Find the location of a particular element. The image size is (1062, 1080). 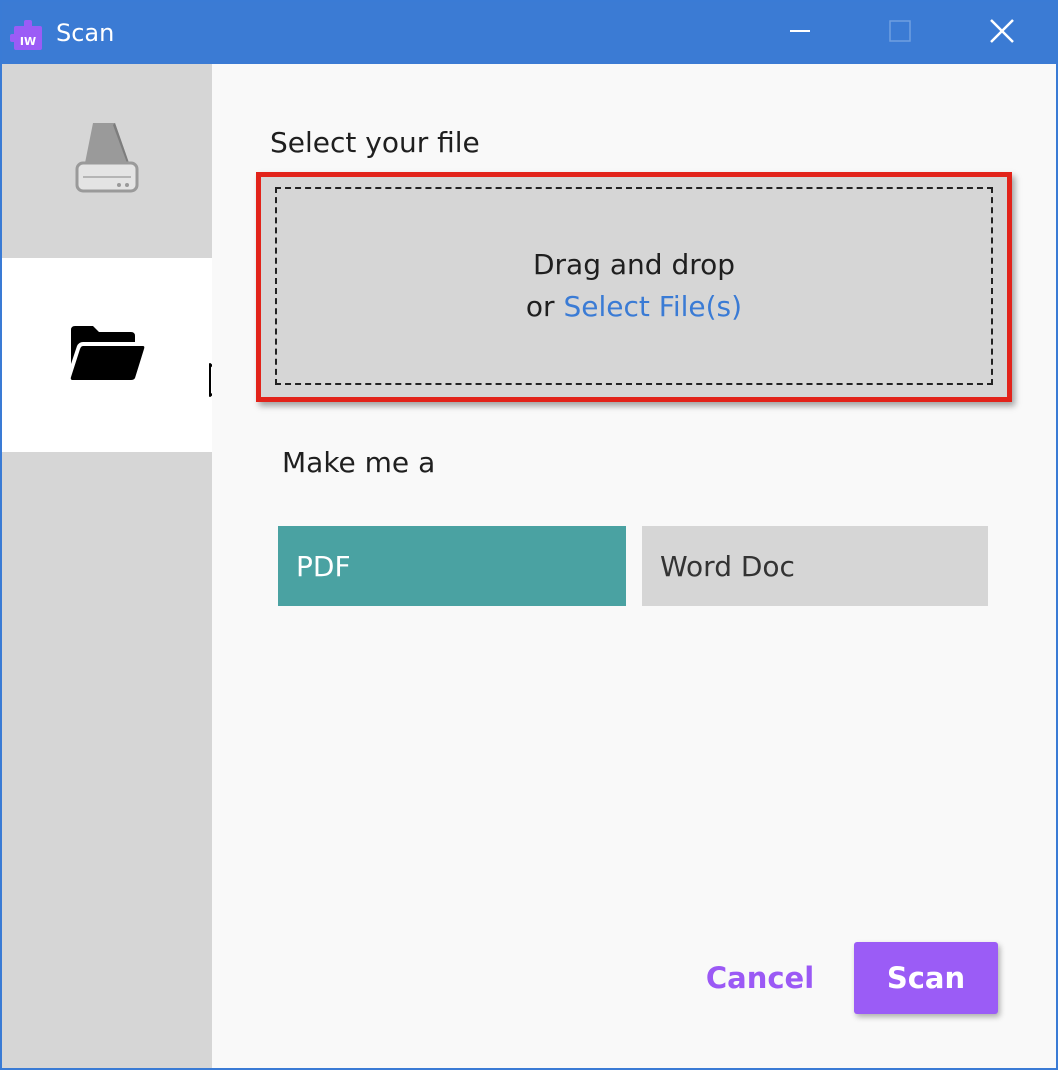

maximize-icon is located at coordinates (900, 33).